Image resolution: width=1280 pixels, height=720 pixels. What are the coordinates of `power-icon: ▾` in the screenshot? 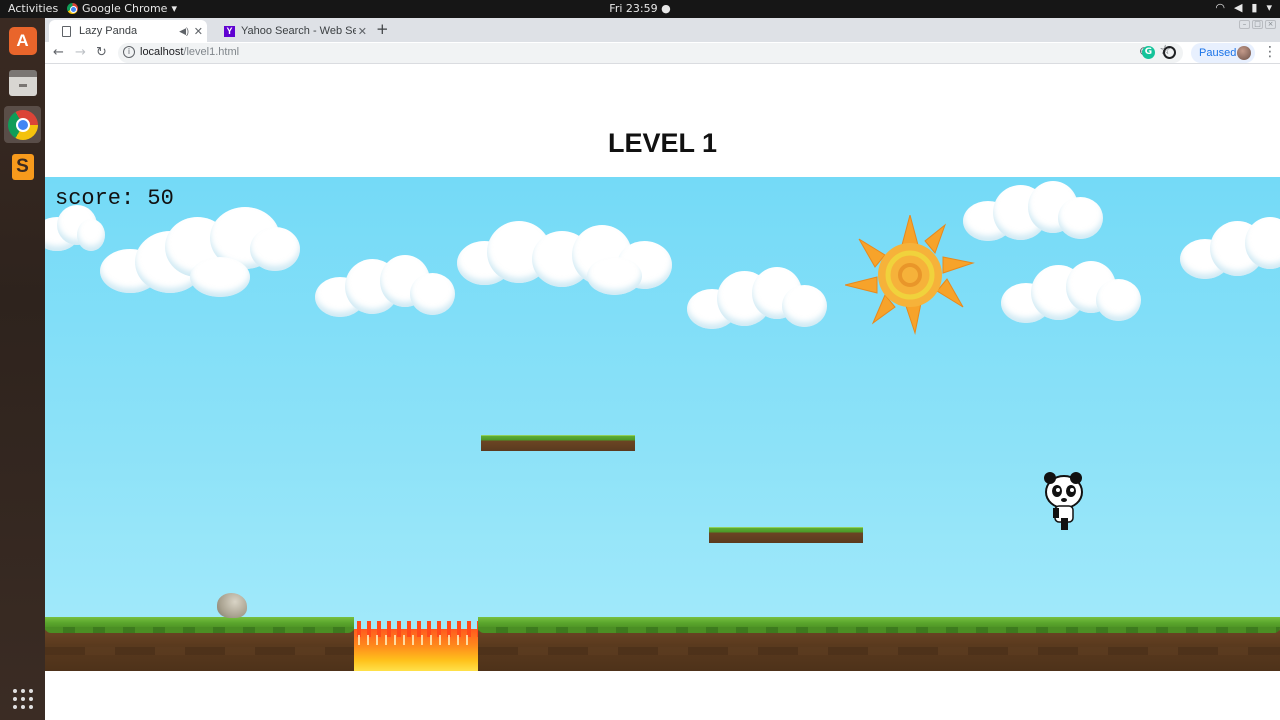 It's located at (1269, 7).